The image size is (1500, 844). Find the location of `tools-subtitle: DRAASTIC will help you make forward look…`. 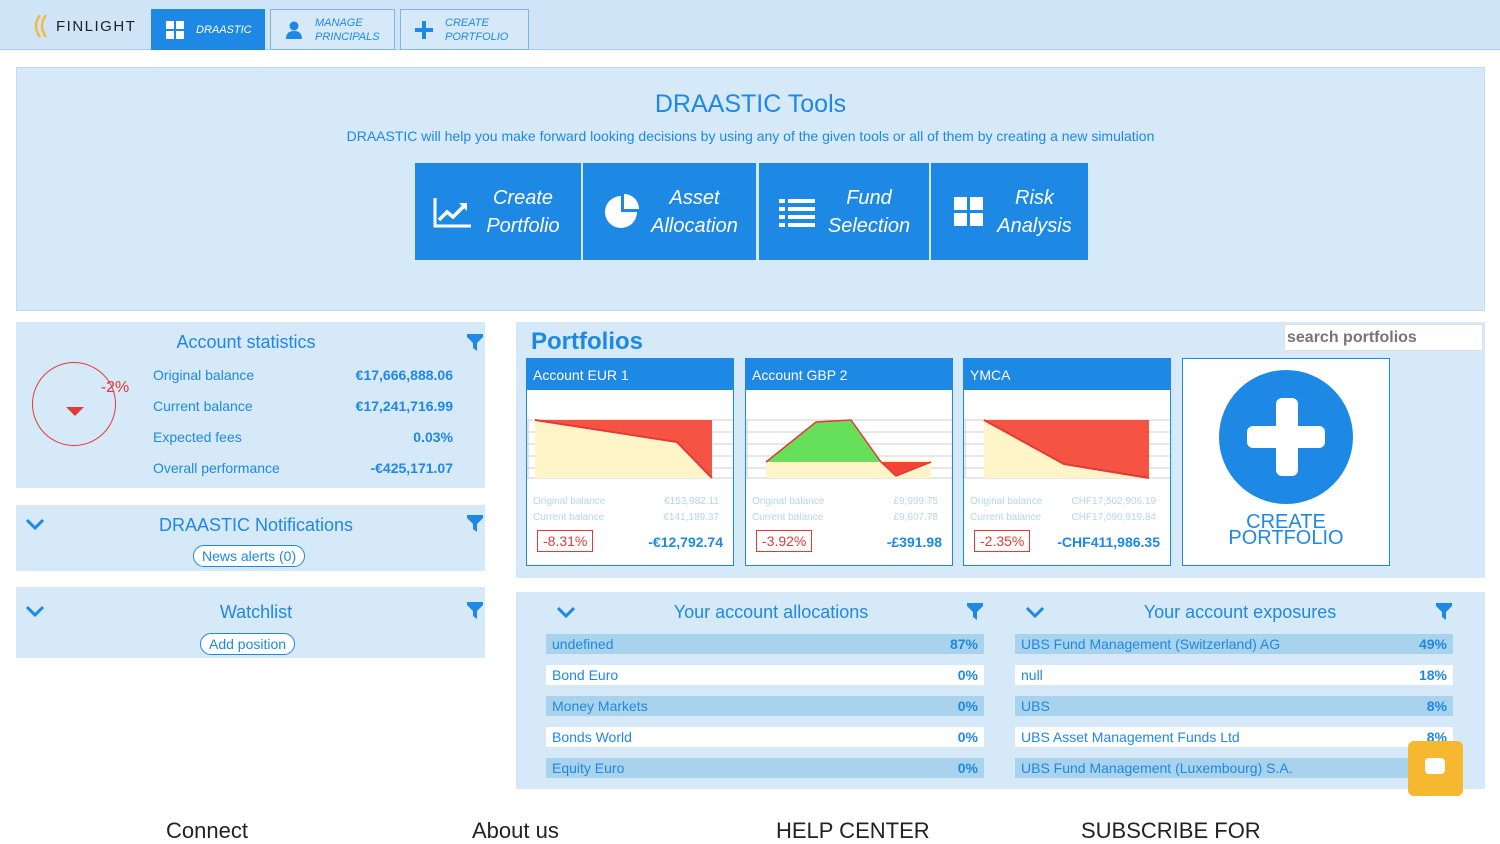

tools-subtitle: DRAASTIC will help you make forward look… is located at coordinates (750, 136).